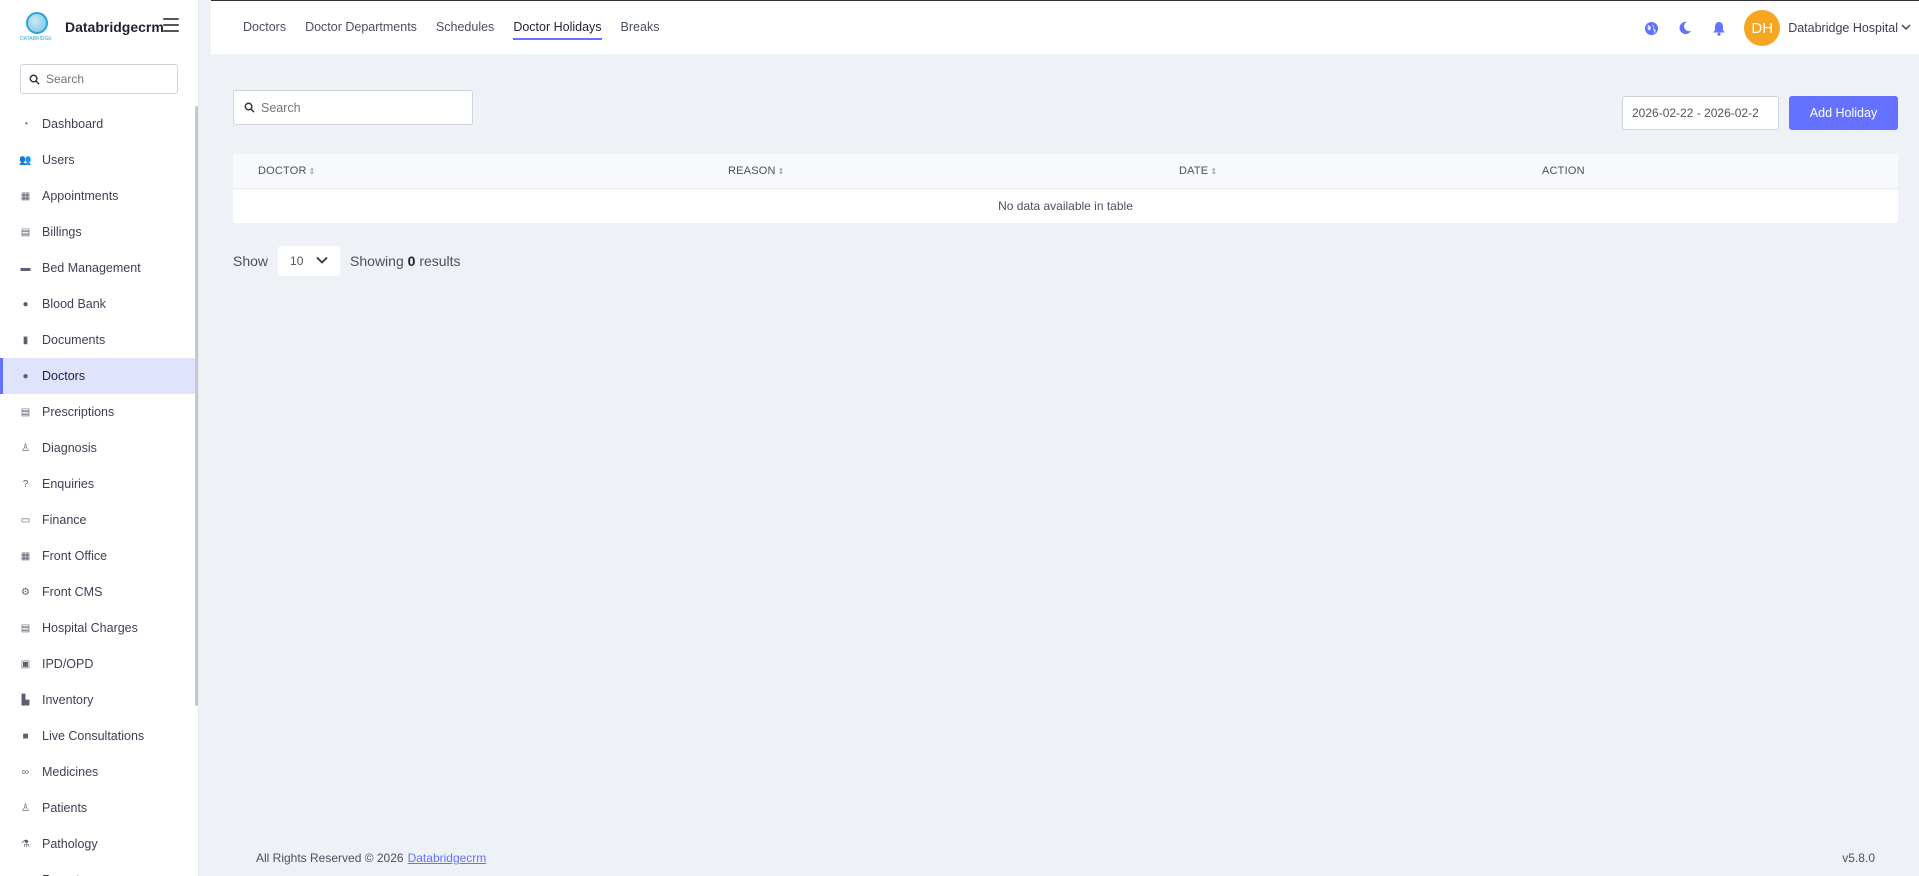 Image resolution: width=1919 pixels, height=876 pixels. I want to click on avatar: DH, so click(1762, 28).